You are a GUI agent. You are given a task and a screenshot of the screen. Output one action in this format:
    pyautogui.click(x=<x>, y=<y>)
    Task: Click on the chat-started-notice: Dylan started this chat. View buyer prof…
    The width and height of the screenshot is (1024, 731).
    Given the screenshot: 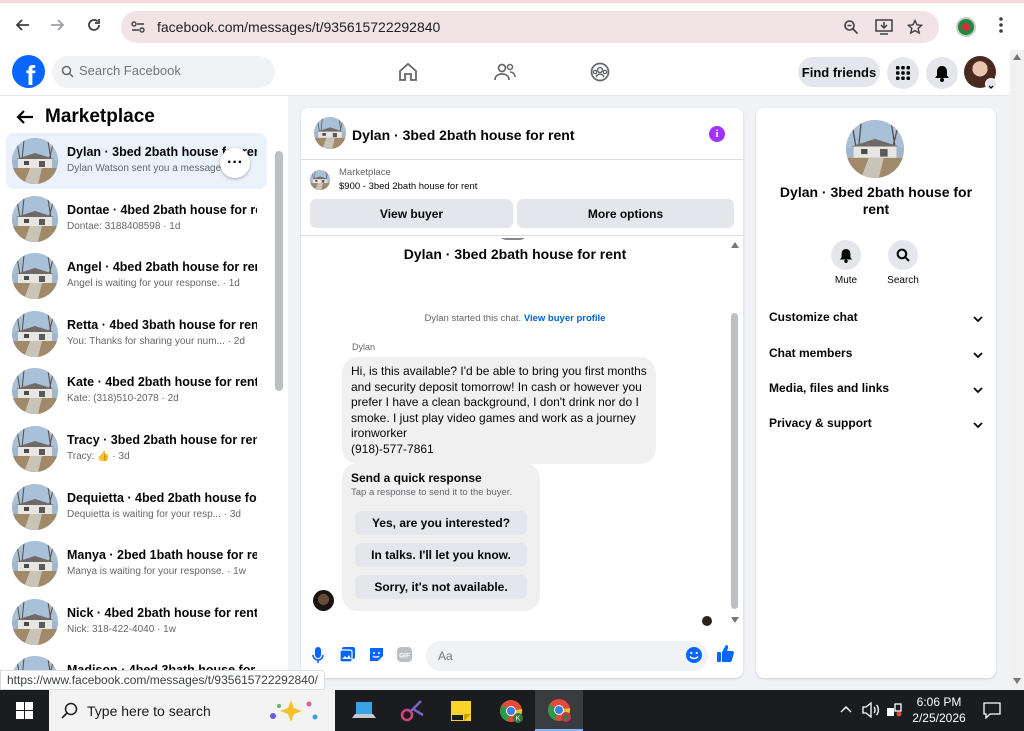 What is the action you would take?
    pyautogui.click(x=515, y=318)
    